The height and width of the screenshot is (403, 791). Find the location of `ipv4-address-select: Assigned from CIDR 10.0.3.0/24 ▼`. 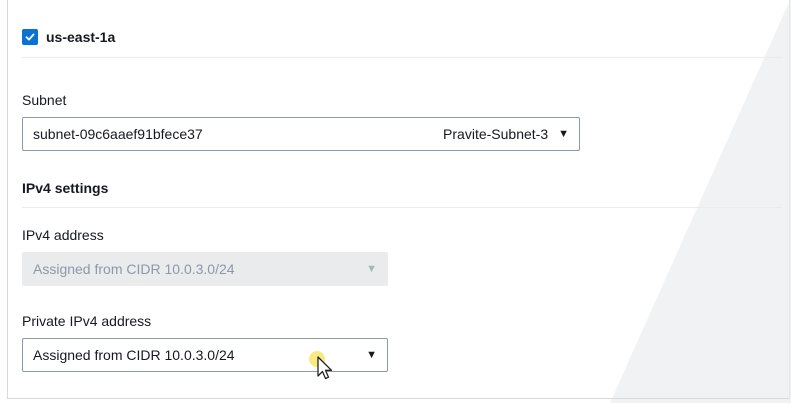

ipv4-address-select: Assigned from CIDR 10.0.3.0/24 ▼ is located at coordinates (205, 269).